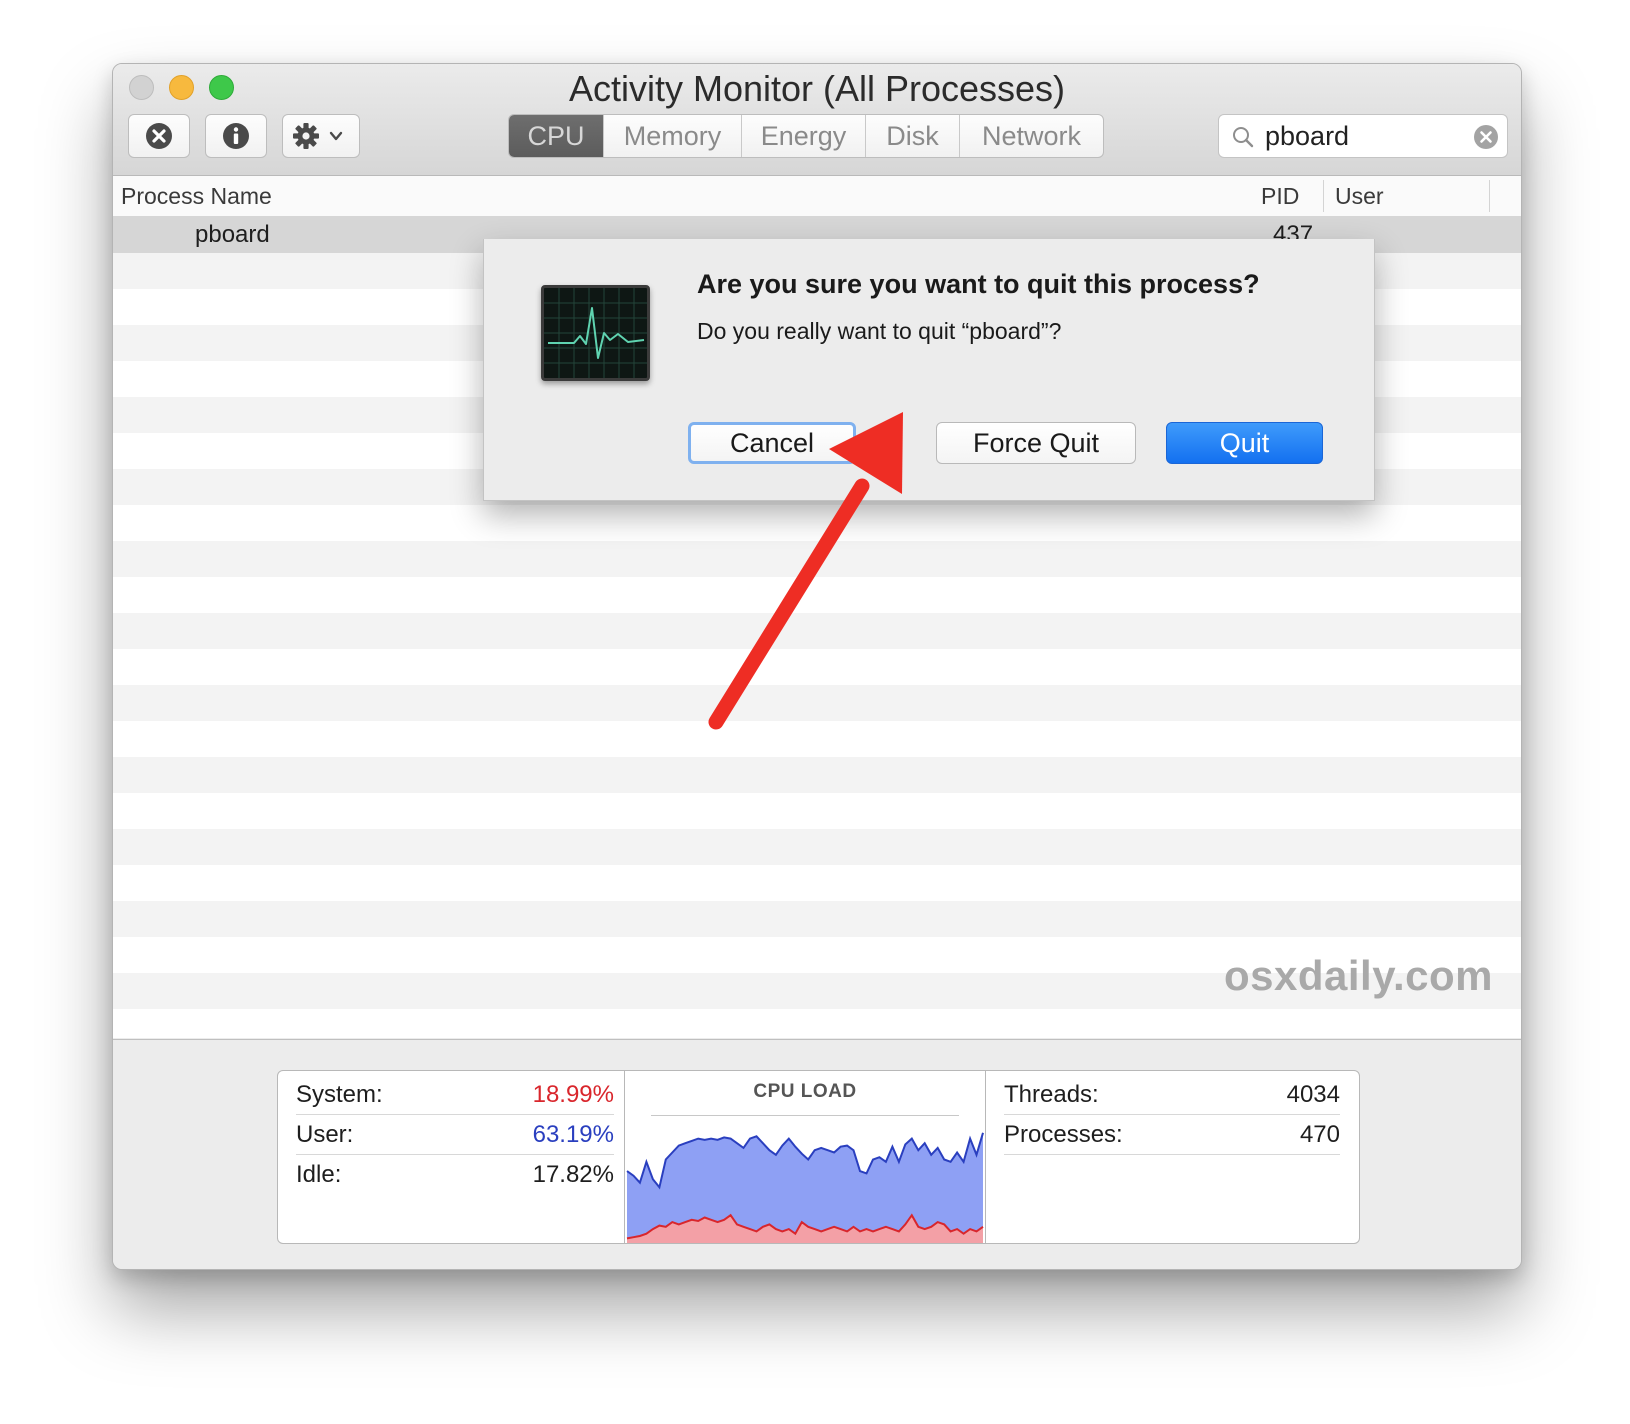  Describe the element at coordinates (805, 571) in the screenshot. I see `red-arrow-icon` at that location.